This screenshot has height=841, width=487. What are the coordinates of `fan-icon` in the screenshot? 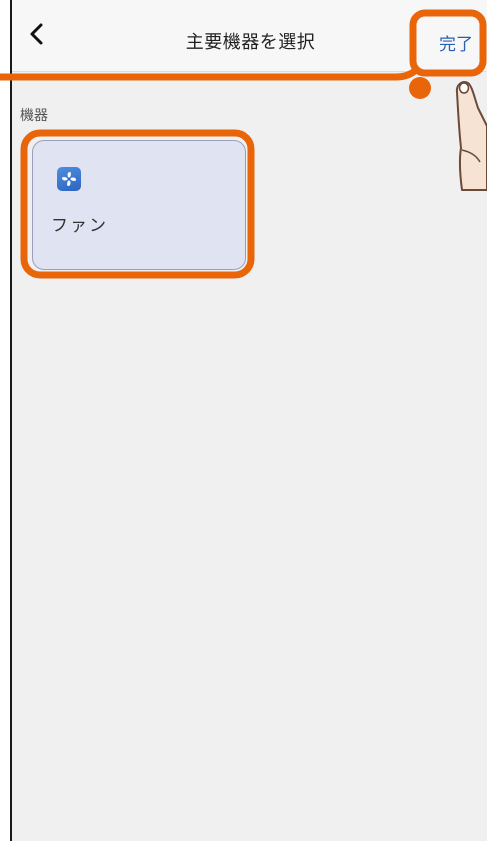 It's located at (69, 179).